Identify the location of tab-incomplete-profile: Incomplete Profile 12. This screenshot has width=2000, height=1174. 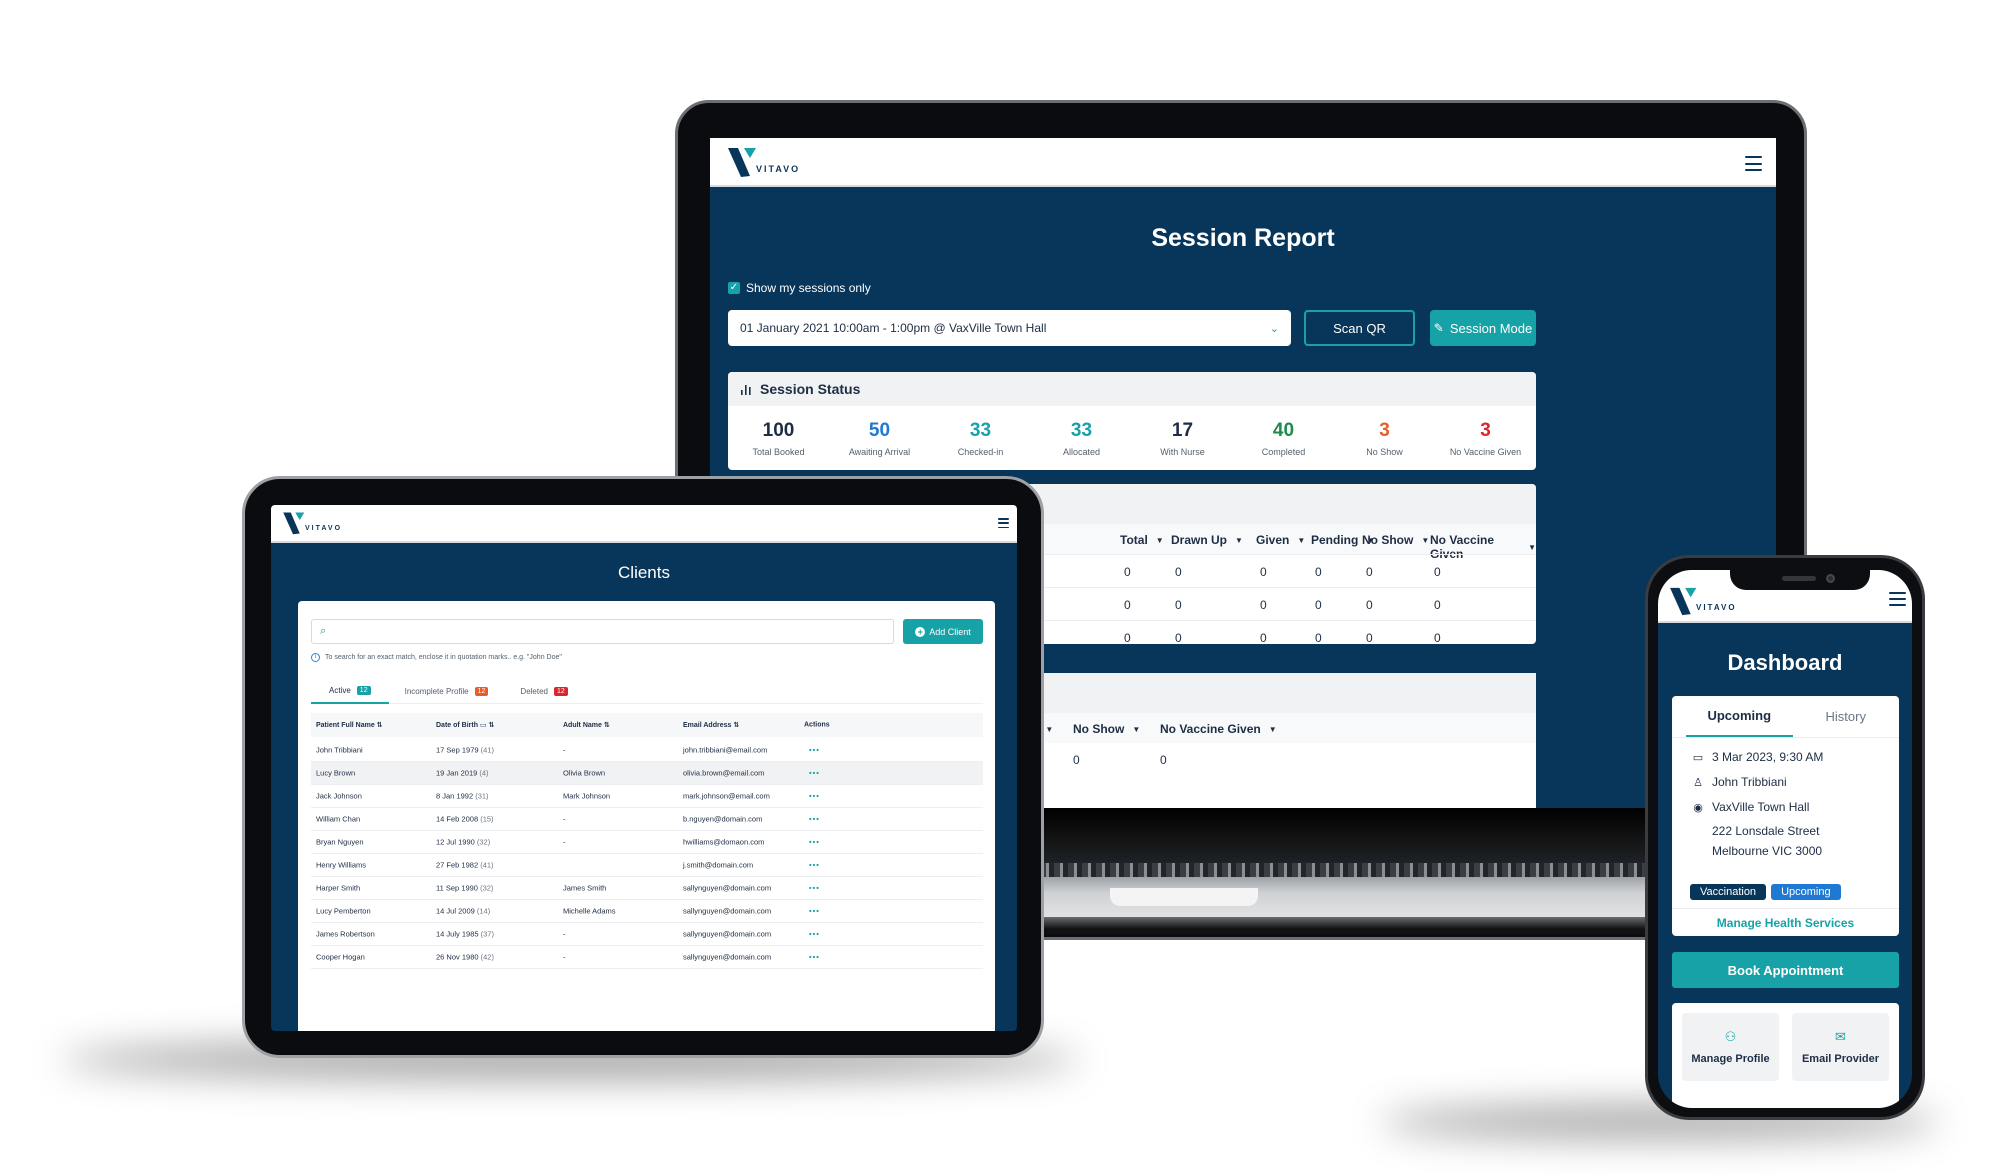
(447, 691).